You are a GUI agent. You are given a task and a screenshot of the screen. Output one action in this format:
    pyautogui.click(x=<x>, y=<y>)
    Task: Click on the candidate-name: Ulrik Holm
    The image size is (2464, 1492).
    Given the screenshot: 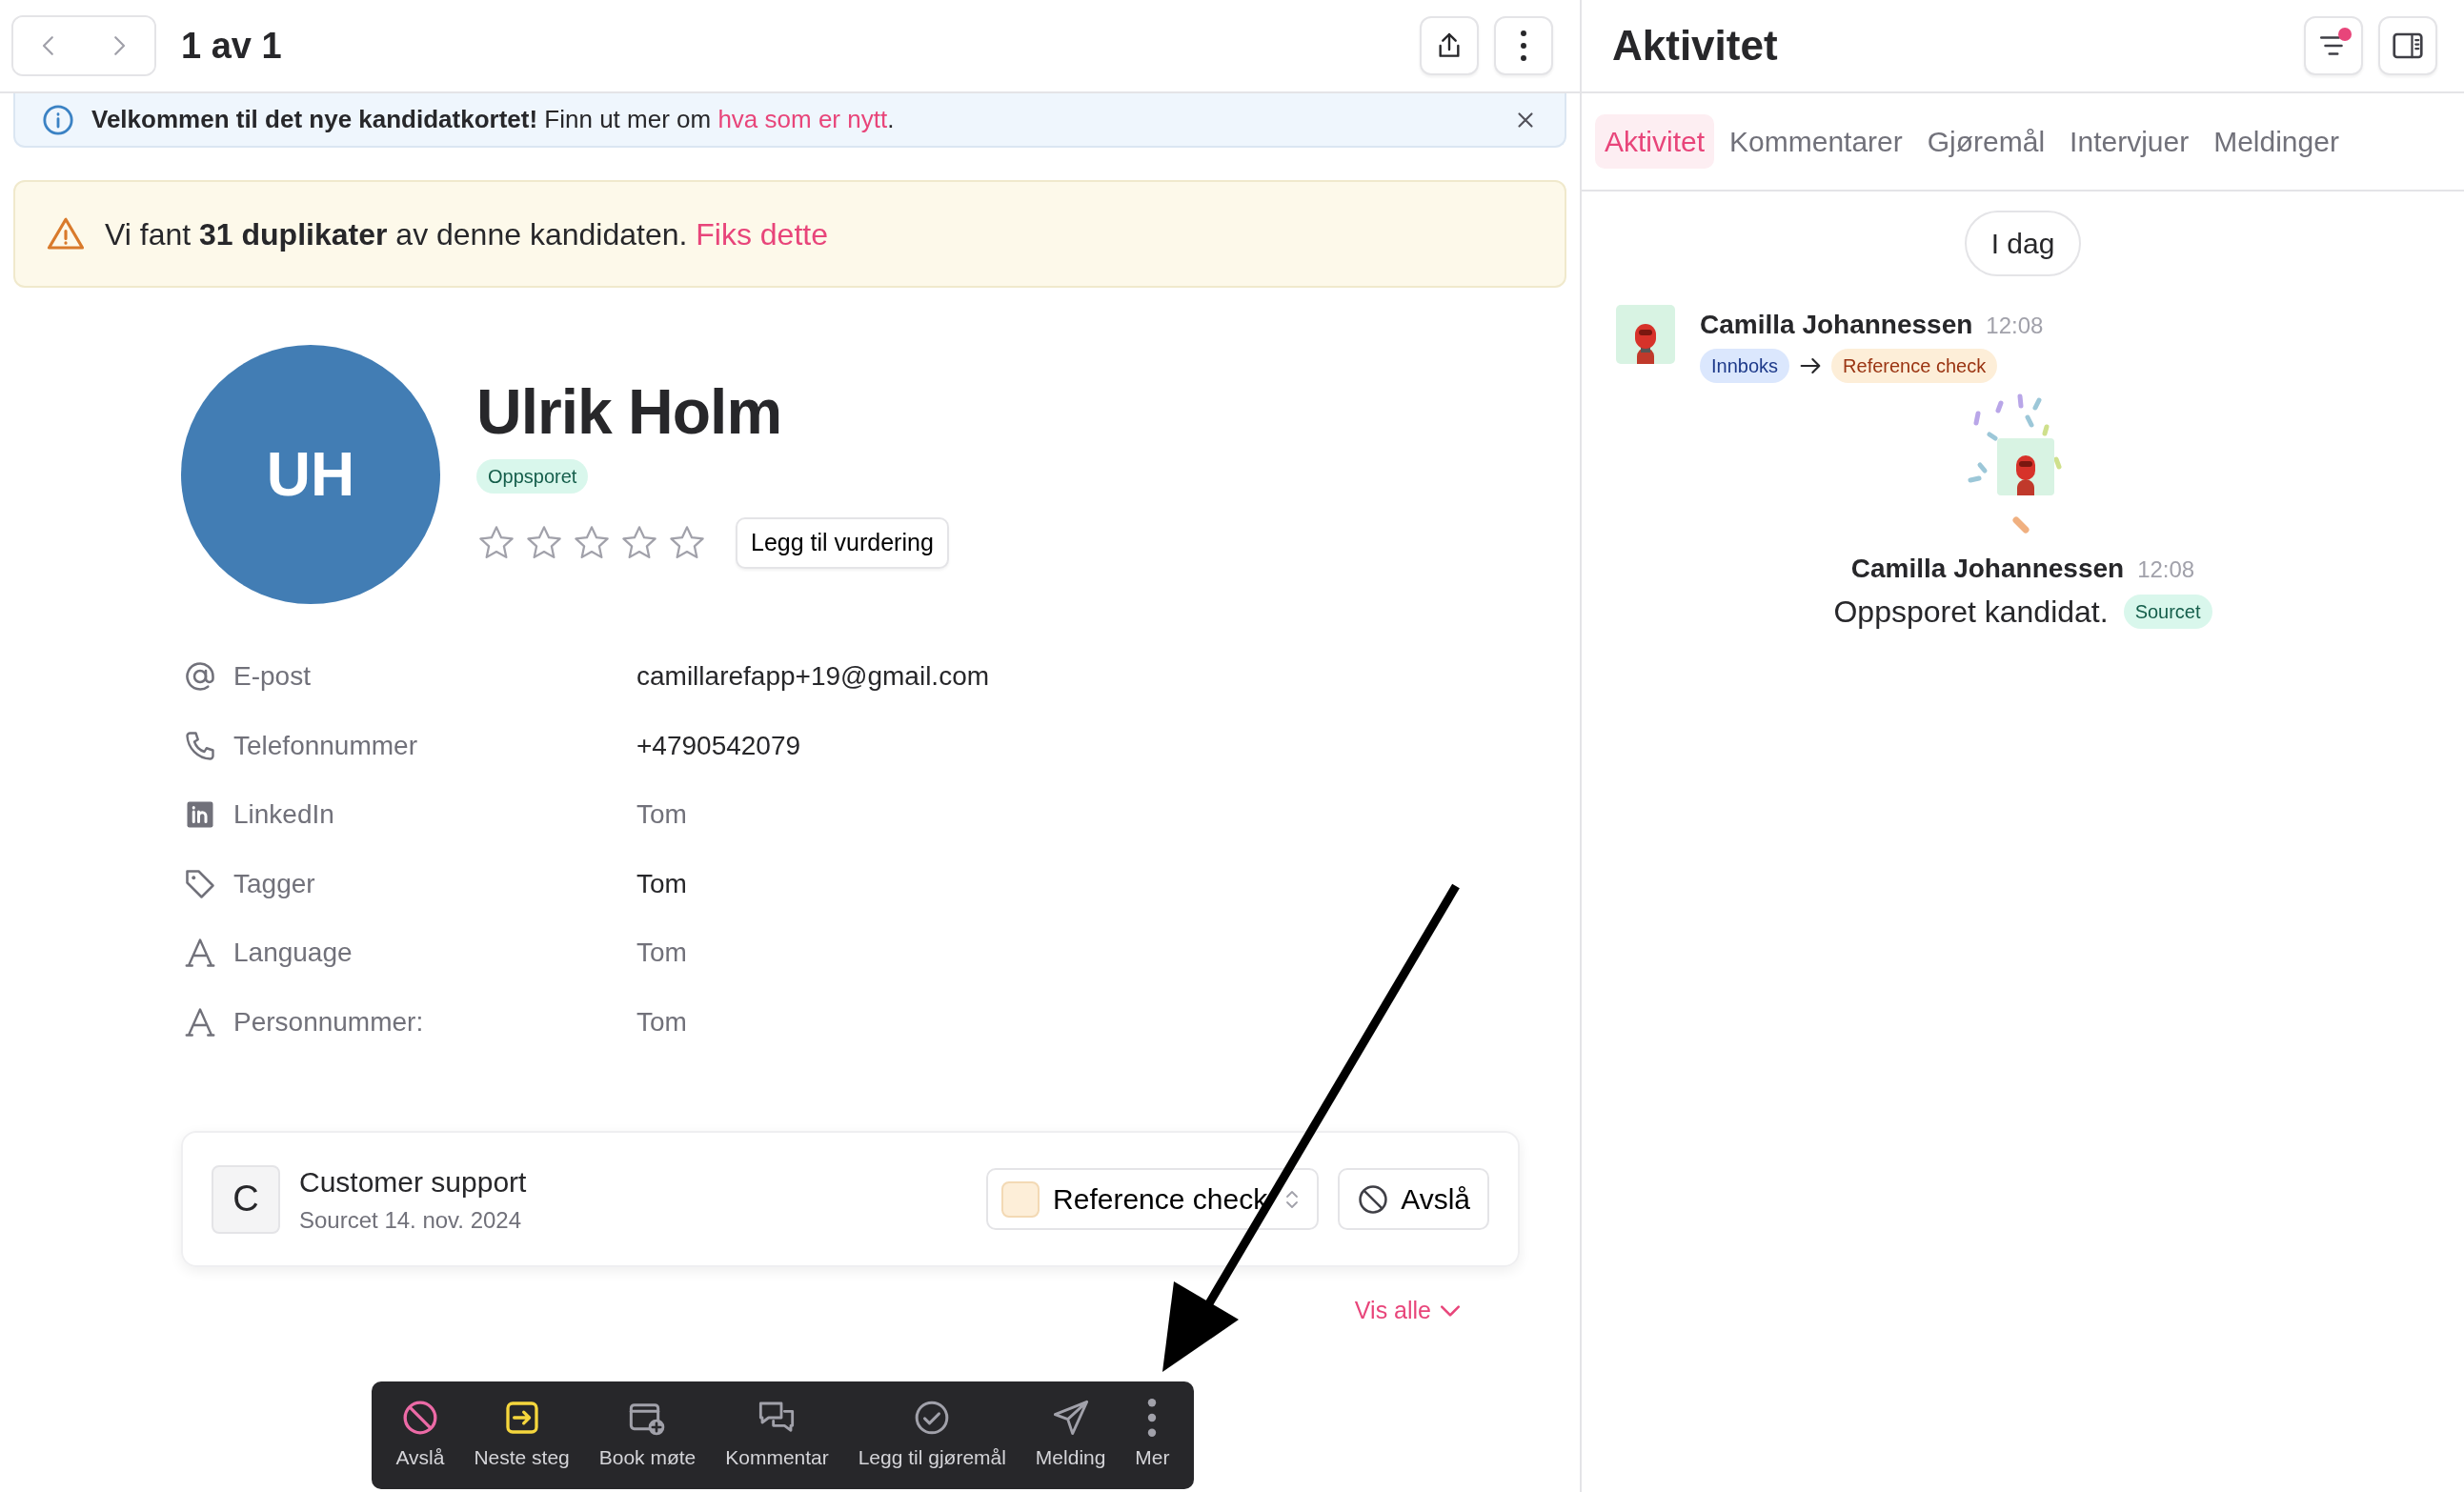 What is the action you would take?
    pyautogui.click(x=629, y=412)
    